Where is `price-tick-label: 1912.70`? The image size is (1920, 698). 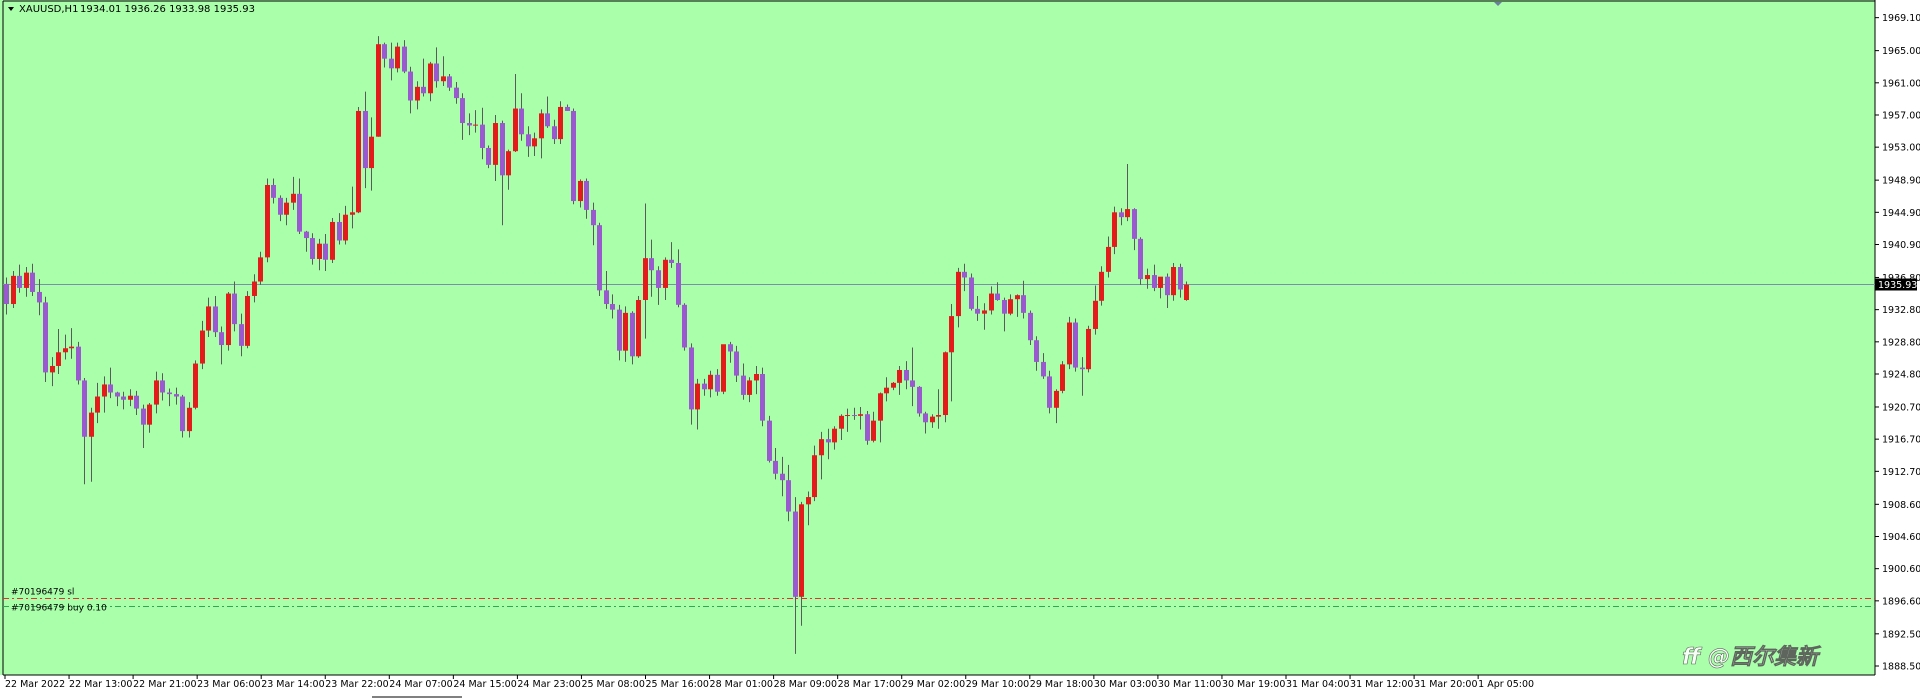 price-tick-label: 1912.70 is located at coordinates (1901, 472).